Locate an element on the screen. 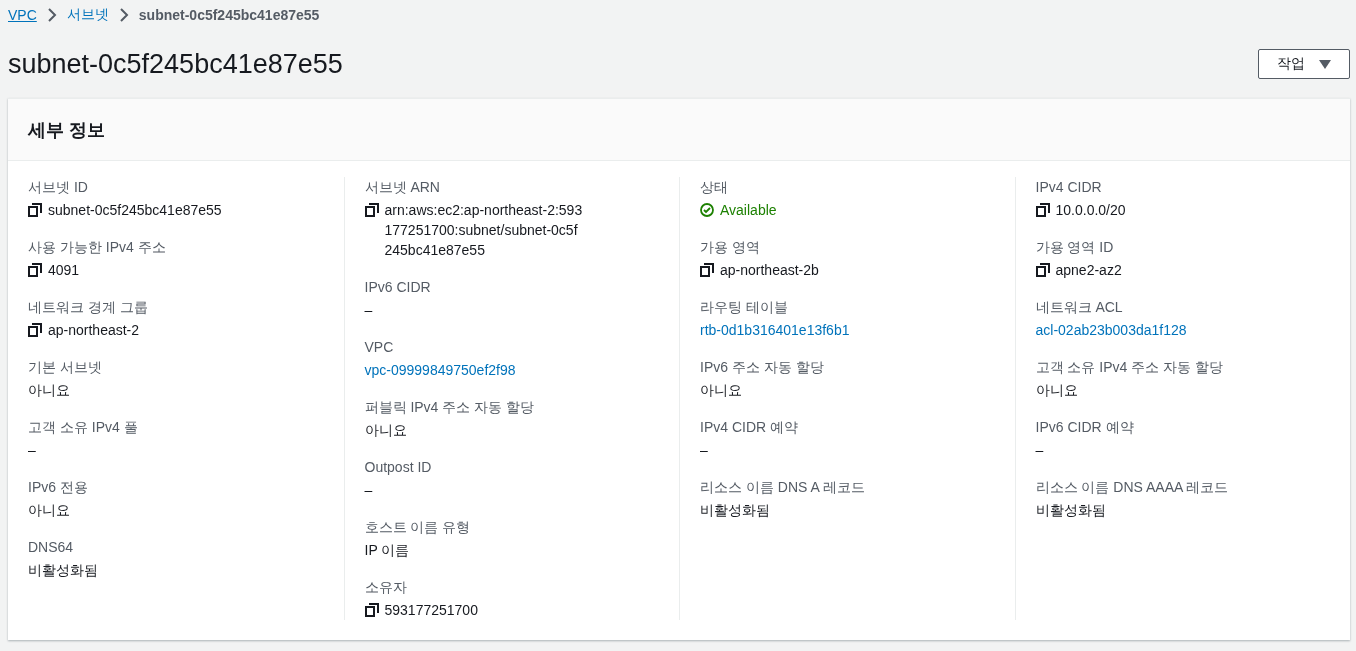  field-value: IP 이름 is located at coordinates (387, 550).